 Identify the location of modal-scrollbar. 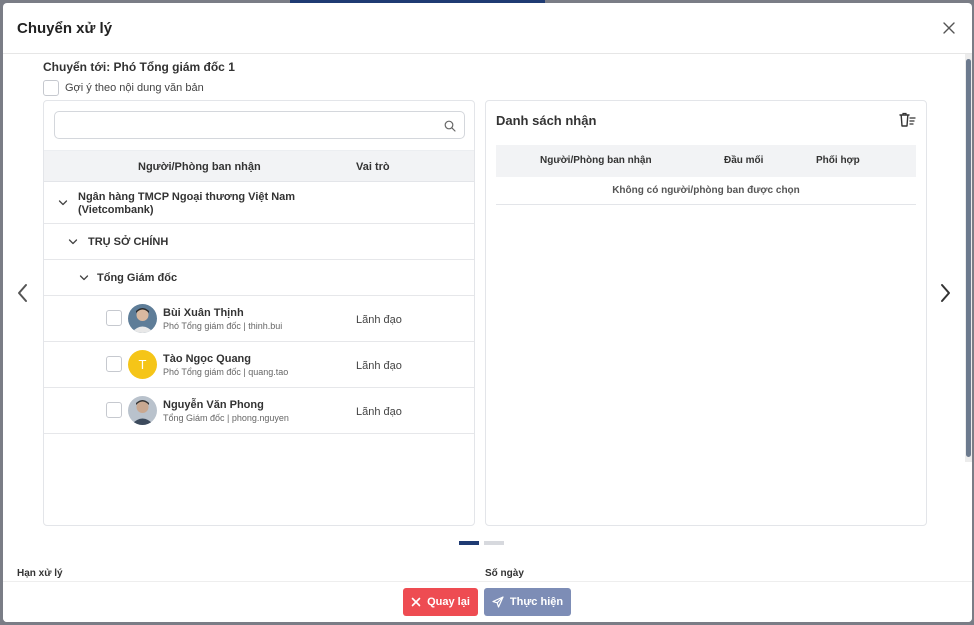
(968, 258).